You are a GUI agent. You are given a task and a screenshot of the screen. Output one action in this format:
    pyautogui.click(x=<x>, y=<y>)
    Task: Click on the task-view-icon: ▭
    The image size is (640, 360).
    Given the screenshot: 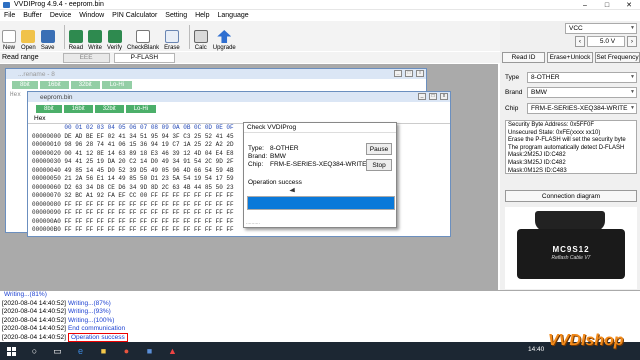 What is the action you would take?
    pyautogui.click(x=57, y=351)
    